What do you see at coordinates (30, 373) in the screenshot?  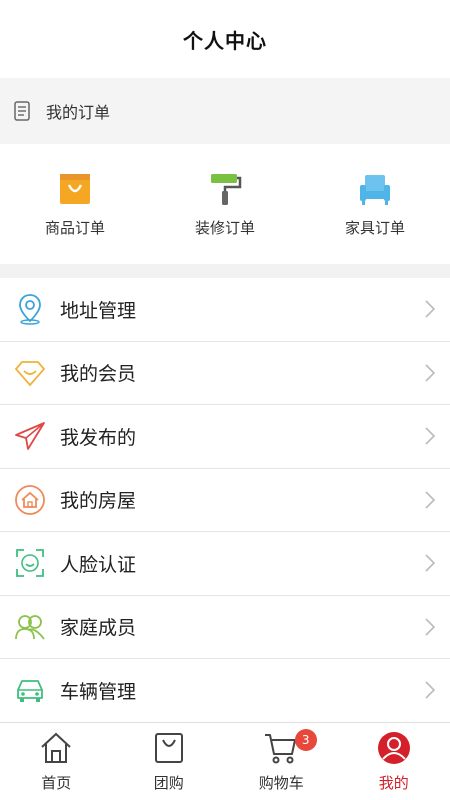 I see `diamond-icon` at bounding box center [30, 373].